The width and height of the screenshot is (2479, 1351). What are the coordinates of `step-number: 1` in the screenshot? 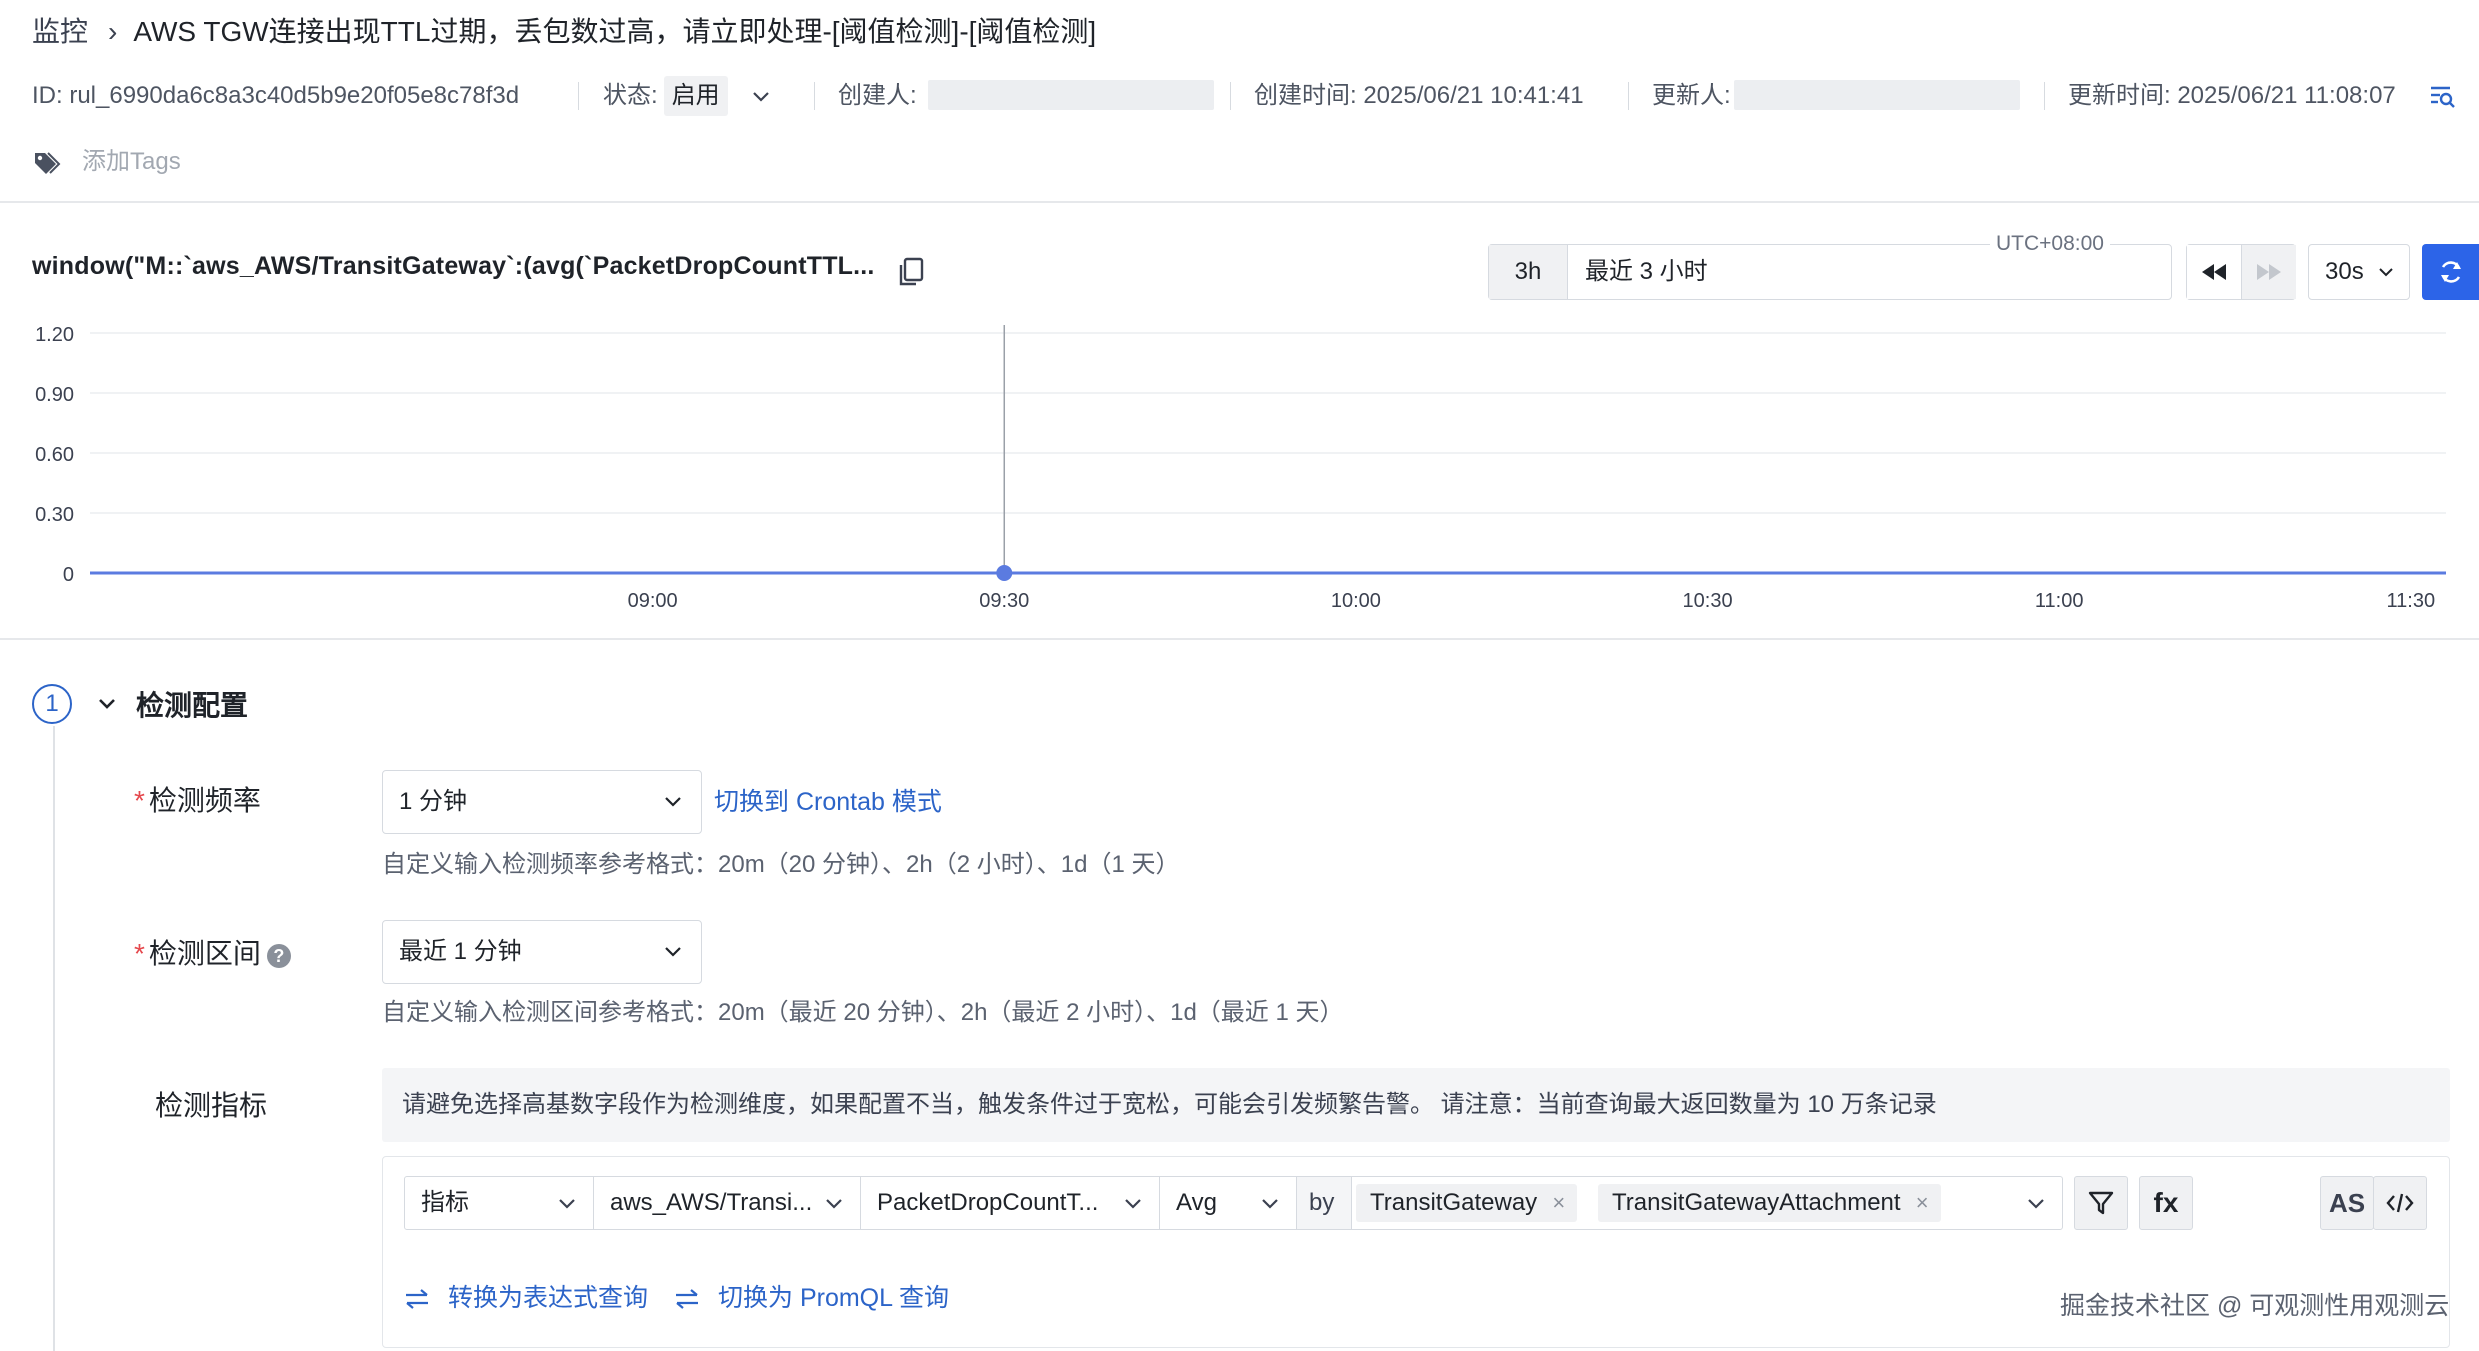 It's located at (52, 704).